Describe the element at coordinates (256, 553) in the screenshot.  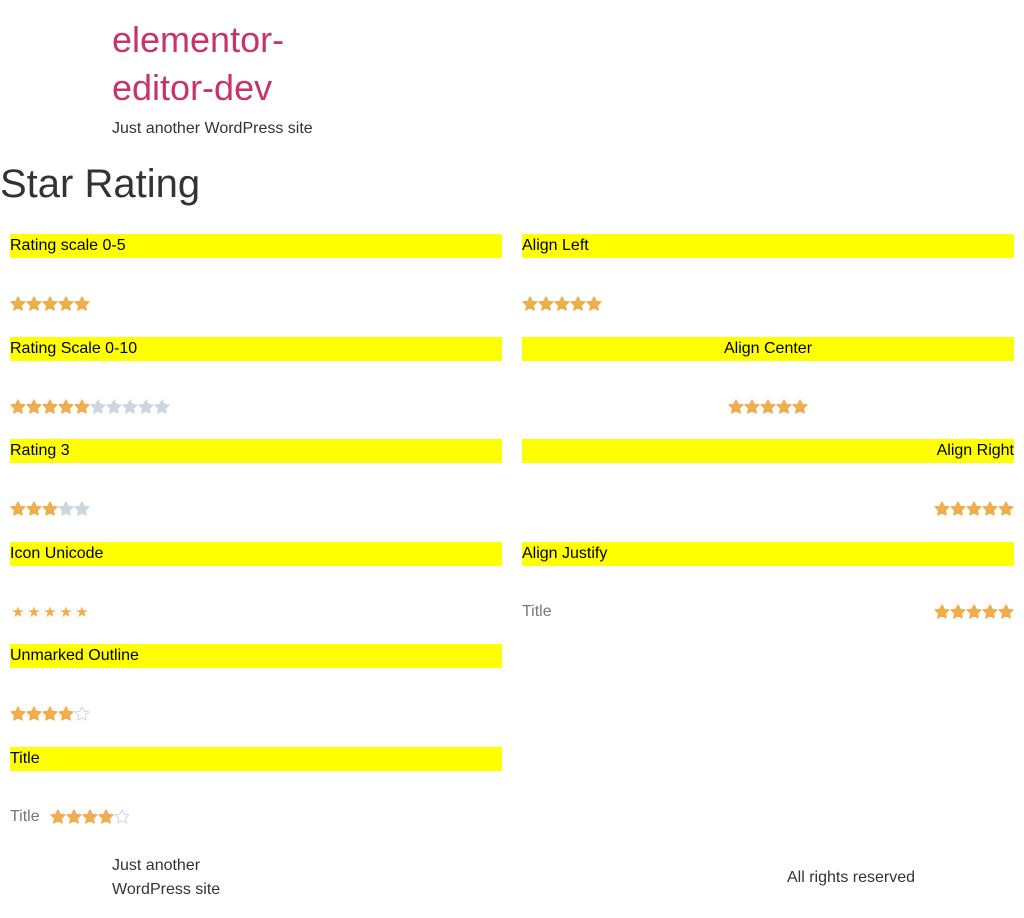
I see `widget-heading: Icon Unicode` at that location.